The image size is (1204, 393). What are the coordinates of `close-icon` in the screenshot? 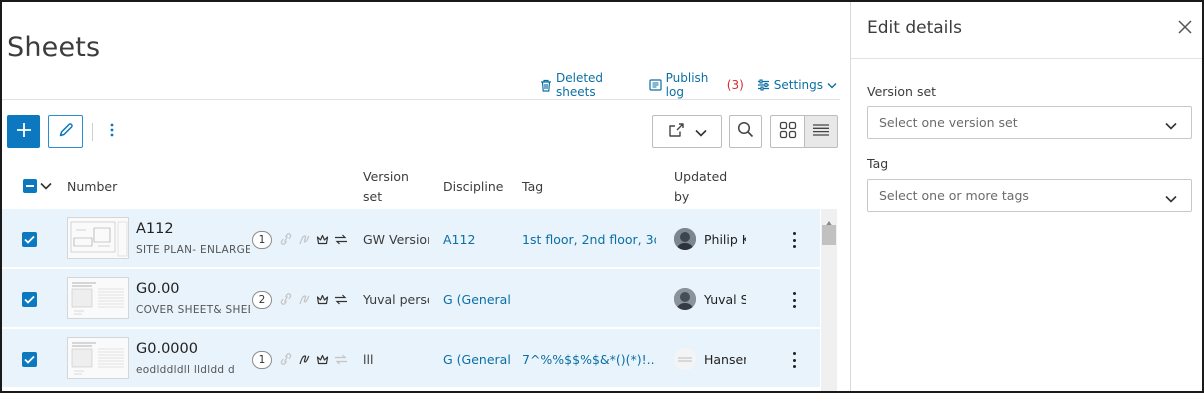 It's located at (1185, 29).